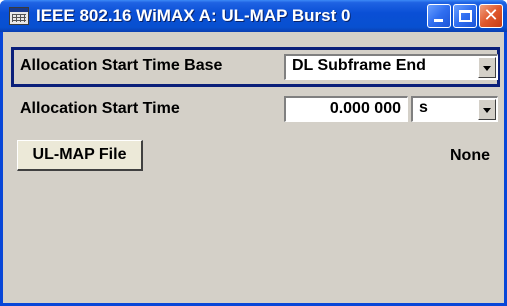  I want to click on ul-map-file-button: UL-MAP File, so click(80, 155).